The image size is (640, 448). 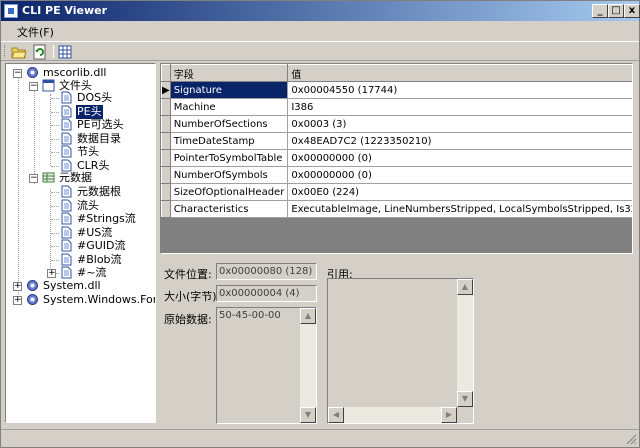 I want to click on field-cell: NumberOfSymbols, so click(x=229, y=175).